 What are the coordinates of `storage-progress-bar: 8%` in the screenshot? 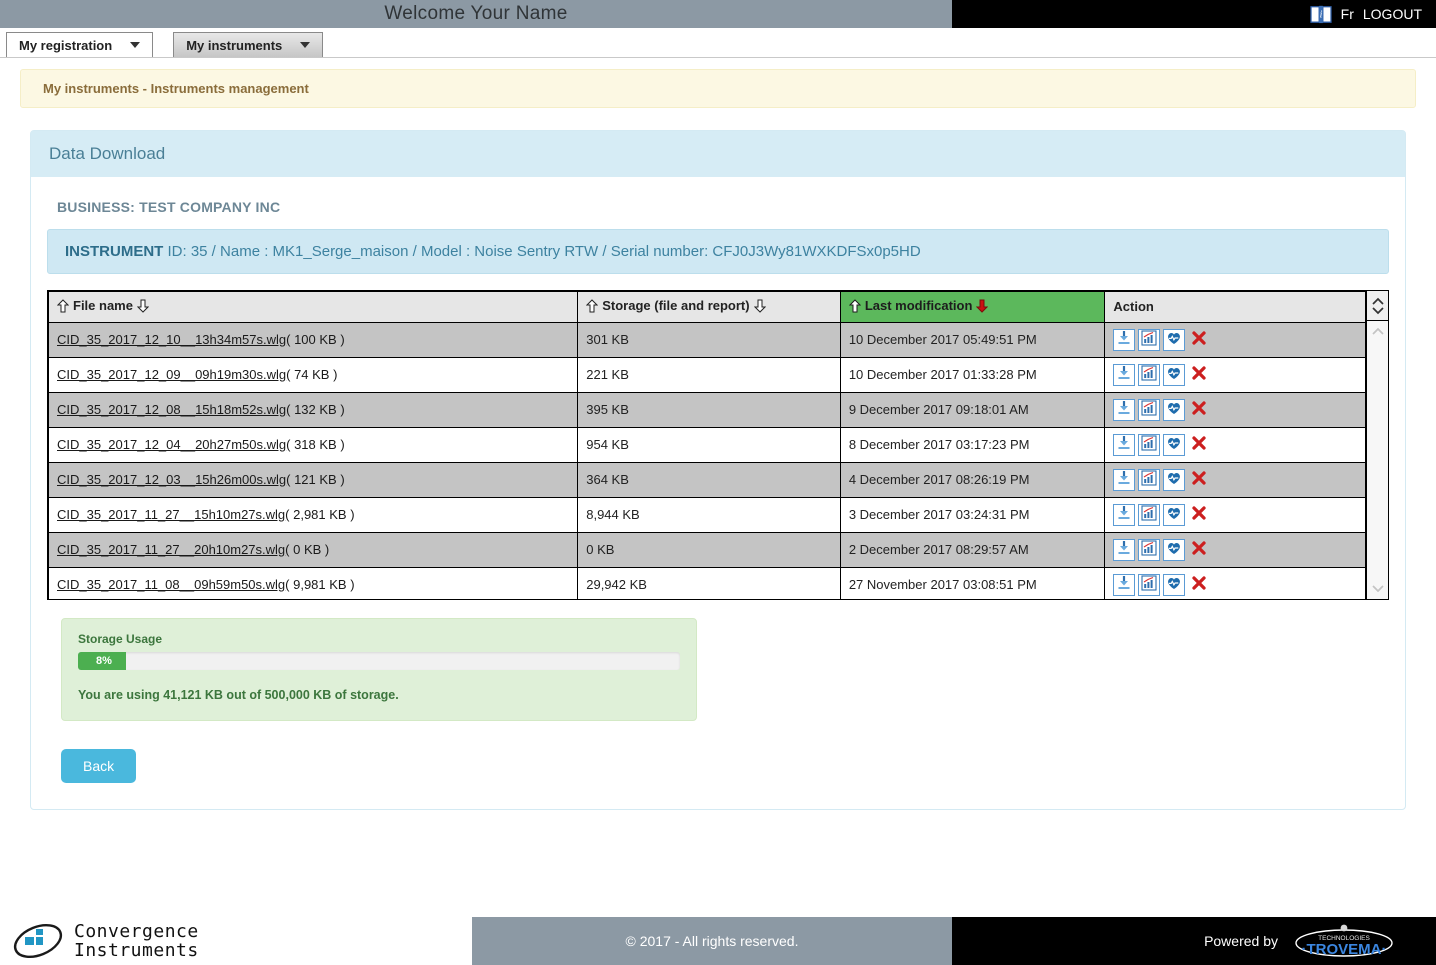 It's located at (102, 661).